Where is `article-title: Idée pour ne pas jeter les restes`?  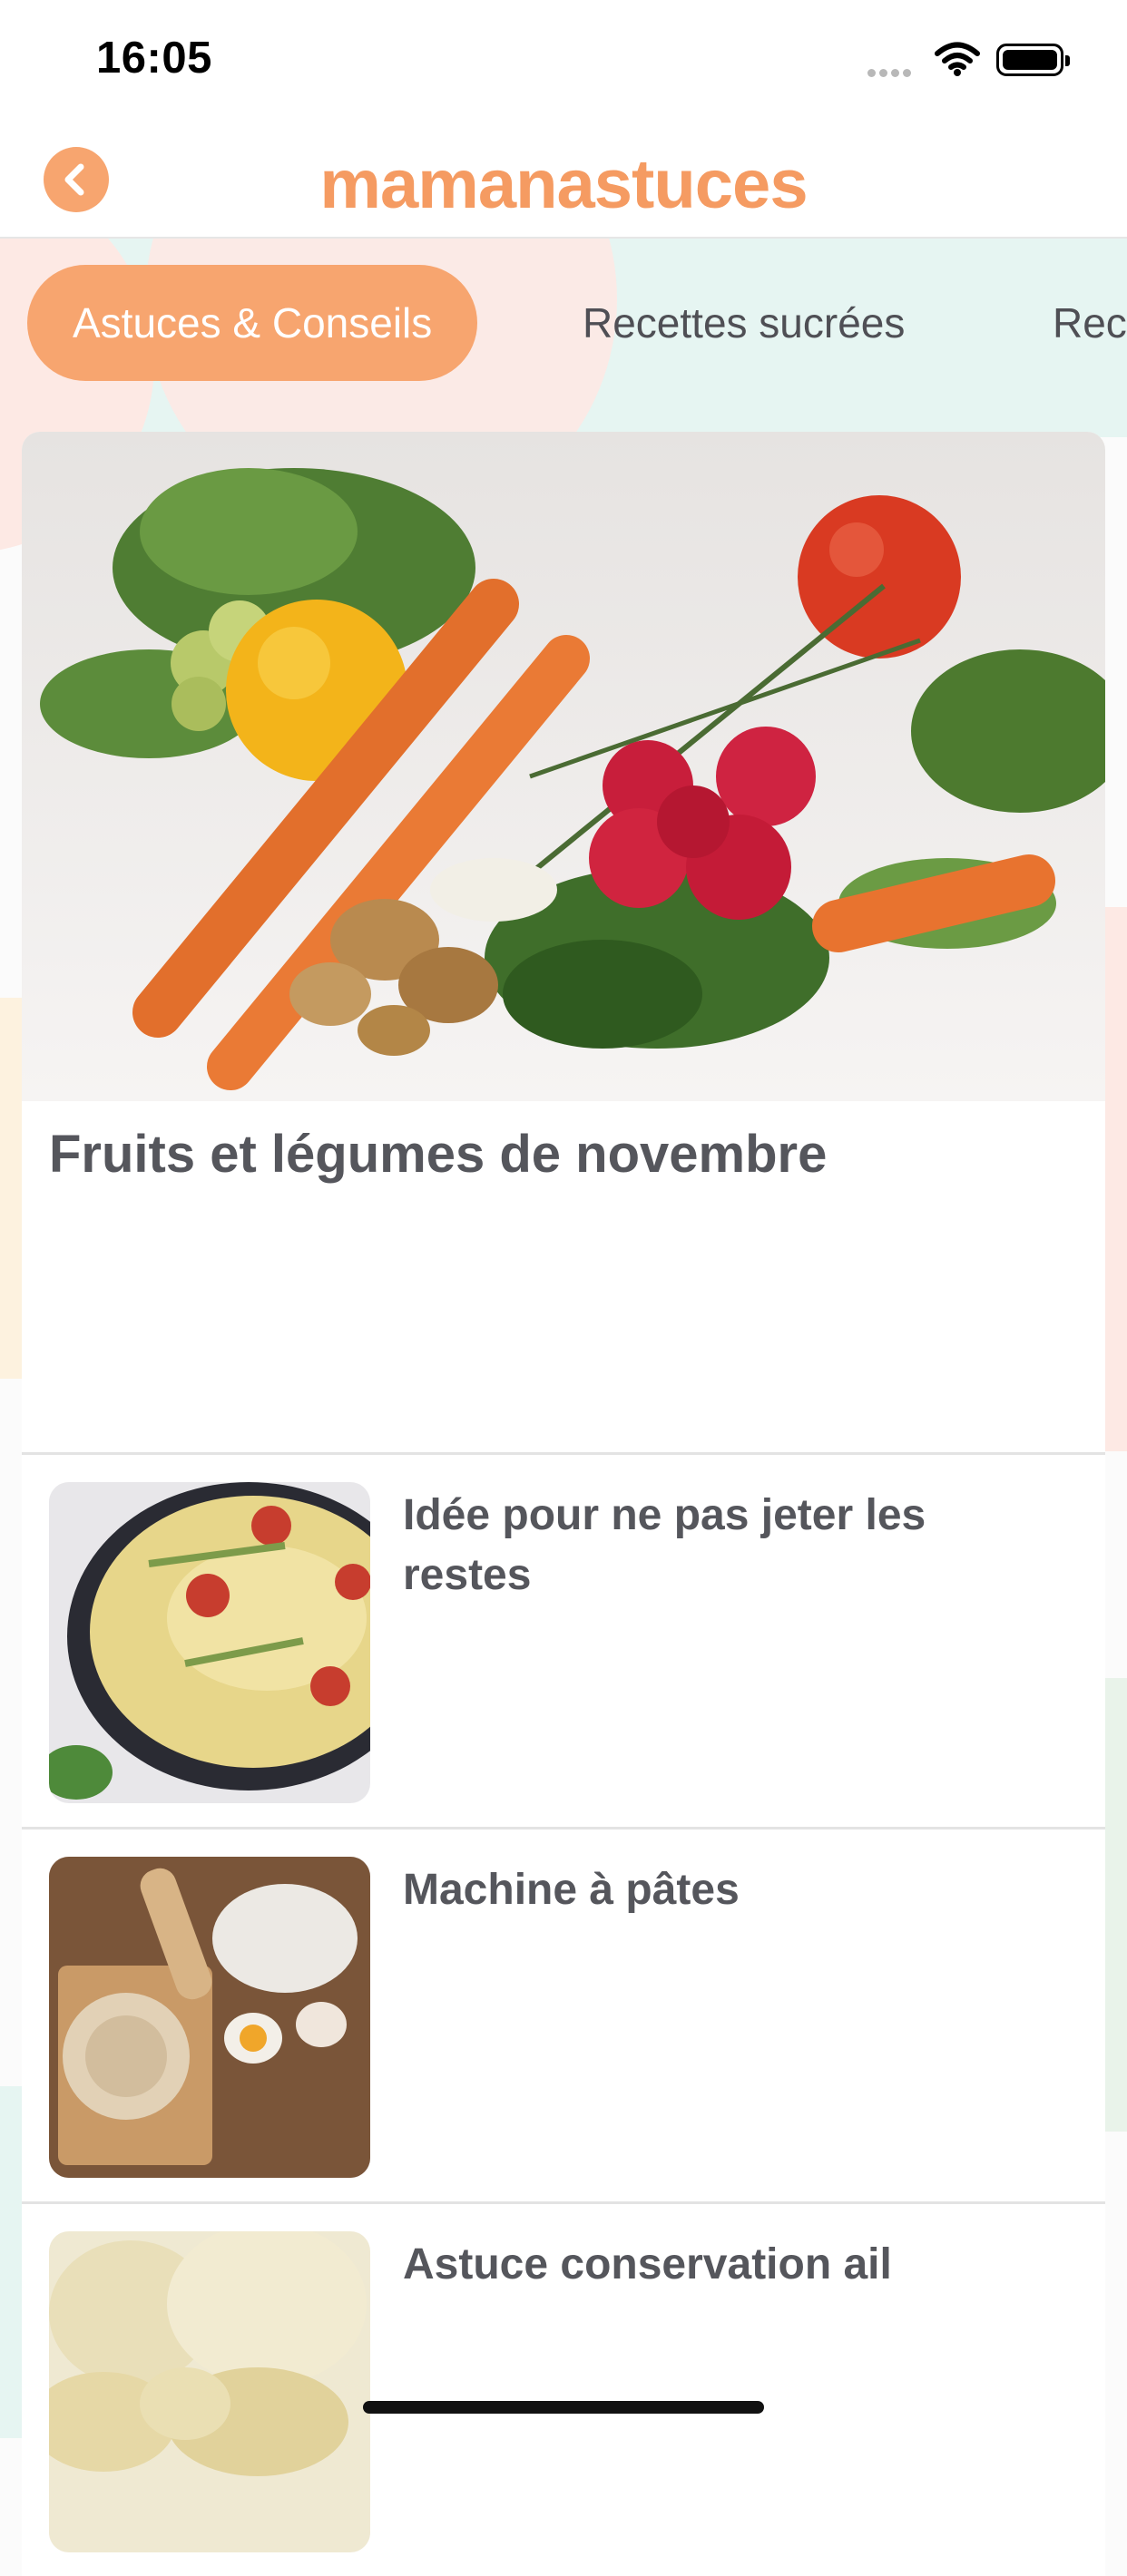 article-title: Idée pour ne pas jeter les restes is located at coordinates (664, 1545).